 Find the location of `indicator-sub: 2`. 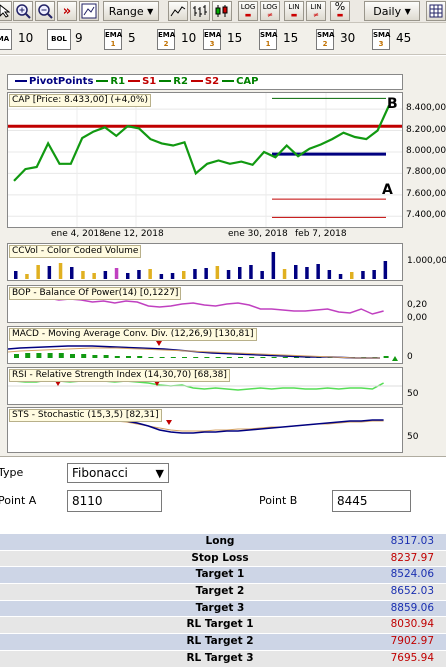

indicator-sub: 2 is located at coordinates (325, 44).